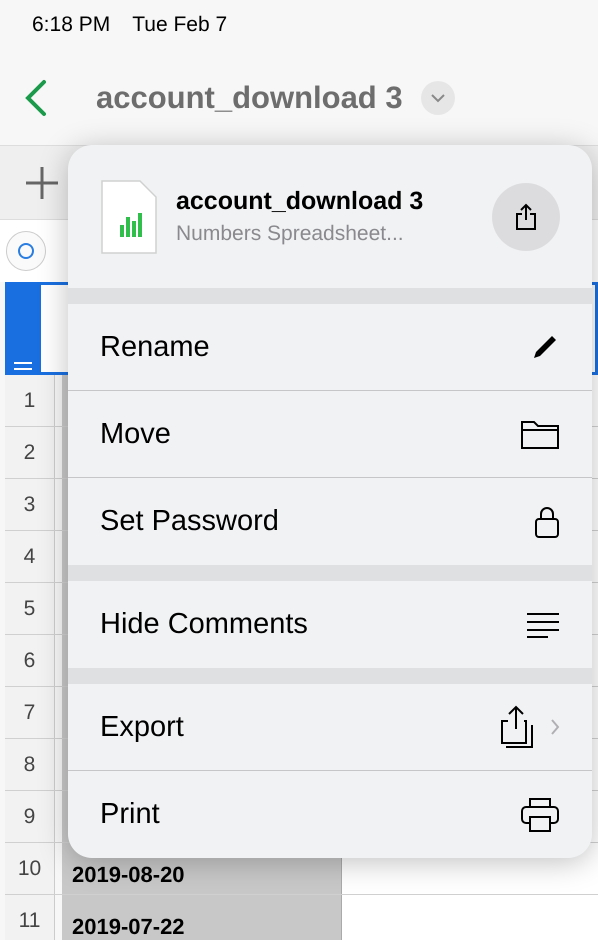 This screenshot has width=598, height=940. Describe the element at coordinates (30, 556) in the screenshot. I see `row-number: 4` at that location.